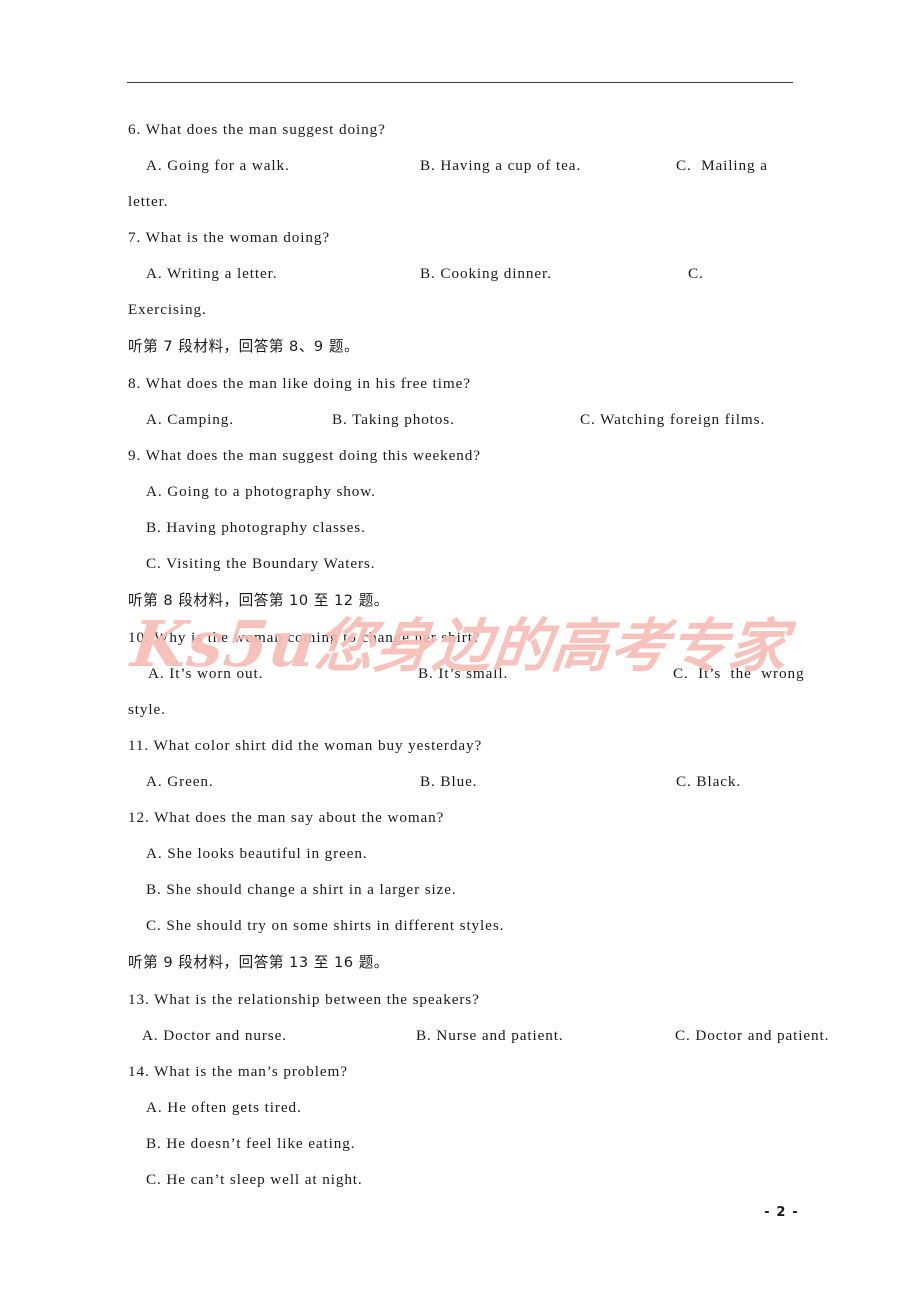 The height and width of the screenshot is (1302, 920). I want to click on question-8-option-c: C. Watching foreign films., so click(672, 420).